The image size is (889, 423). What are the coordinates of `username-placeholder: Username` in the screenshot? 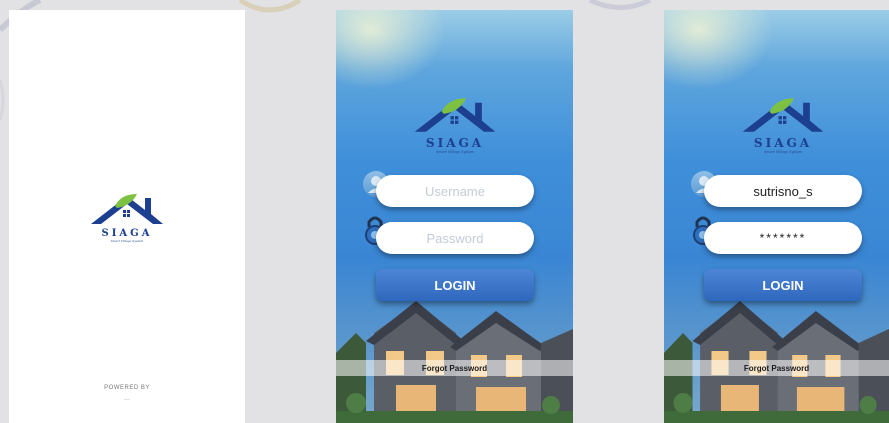 It's located at (455, 191).